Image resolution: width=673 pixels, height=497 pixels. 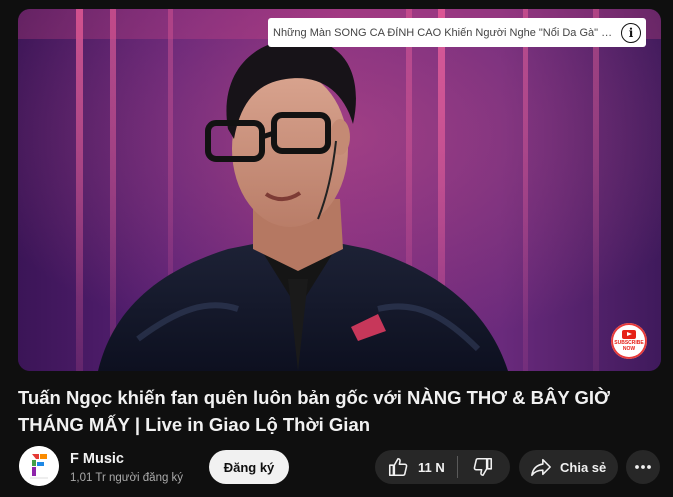 I want to click on like-dislike-group: 11 N, so click(x=442, y=467).